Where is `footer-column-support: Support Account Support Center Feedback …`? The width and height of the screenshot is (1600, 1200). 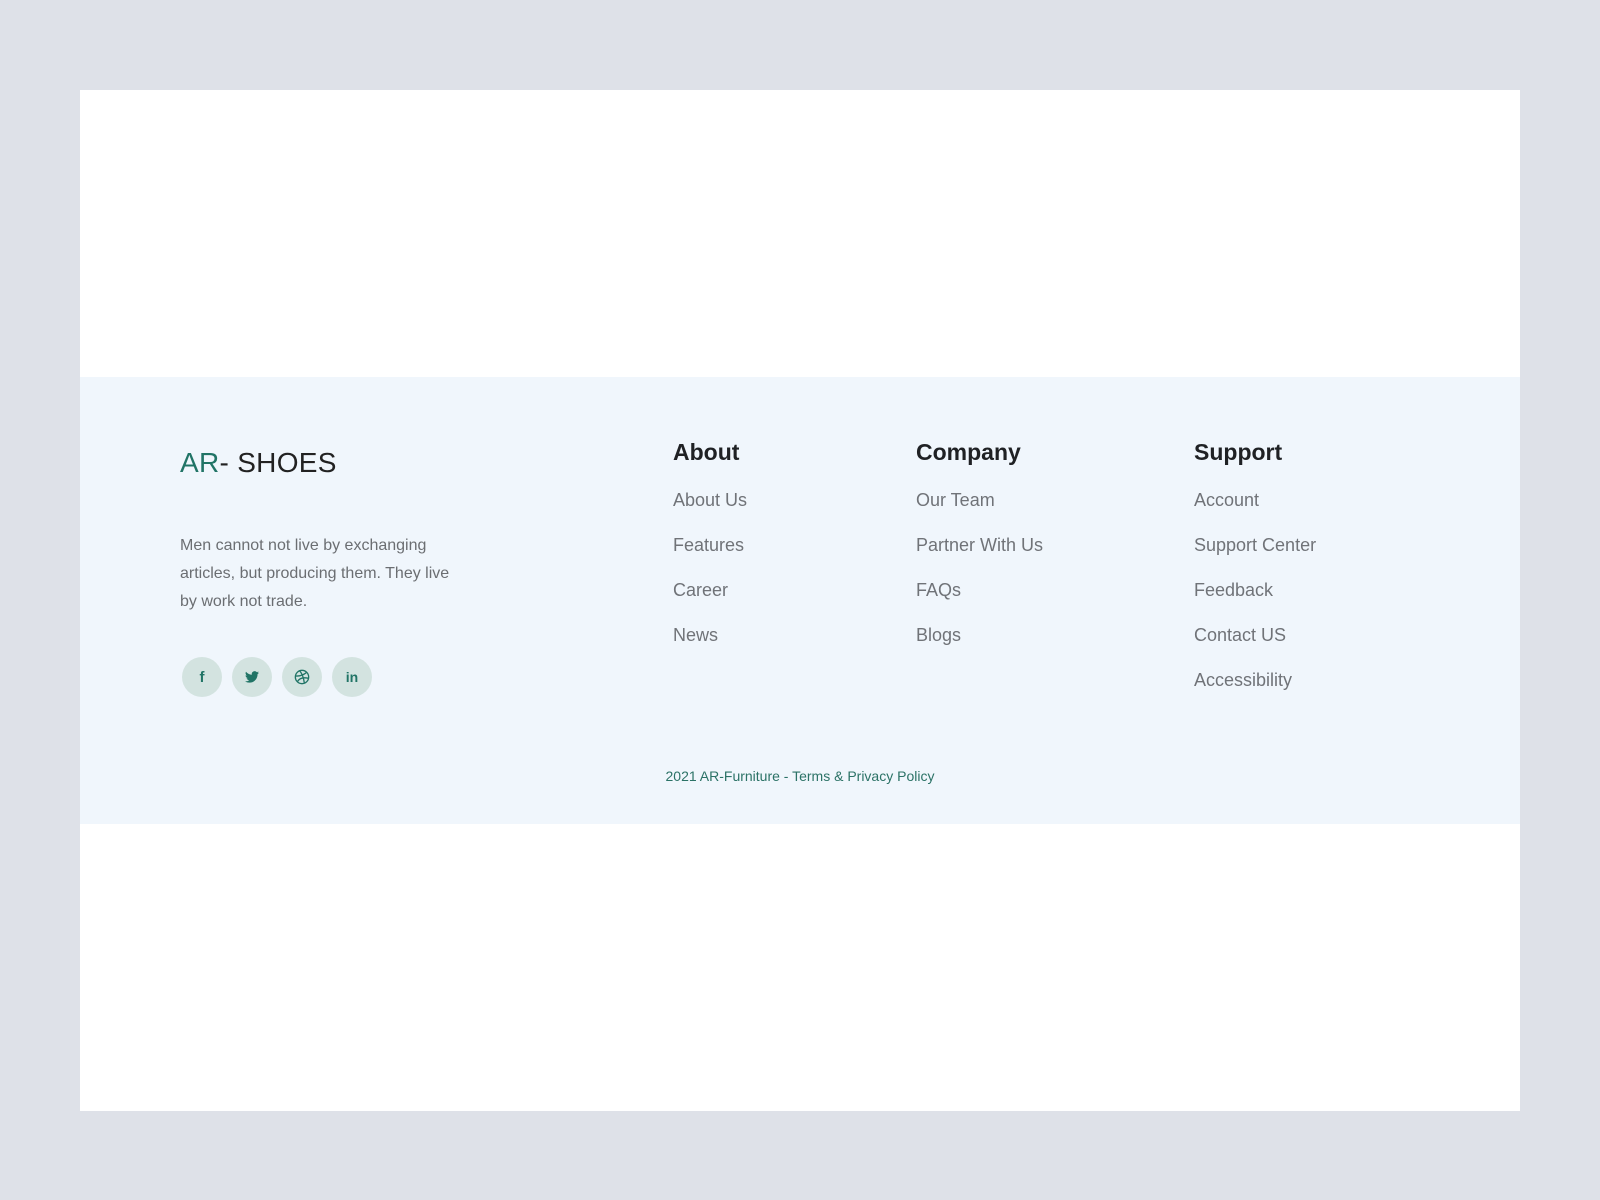 footer-column-support: Support Account Support Center Feedback … is located at coordinates (1255, 575).